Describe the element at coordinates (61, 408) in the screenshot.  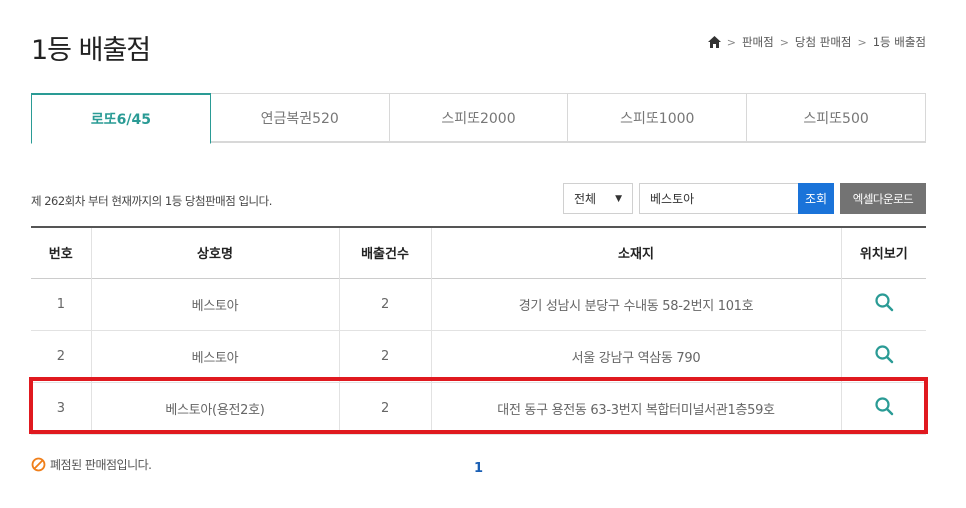
I see `cell-number: 3` at that location.